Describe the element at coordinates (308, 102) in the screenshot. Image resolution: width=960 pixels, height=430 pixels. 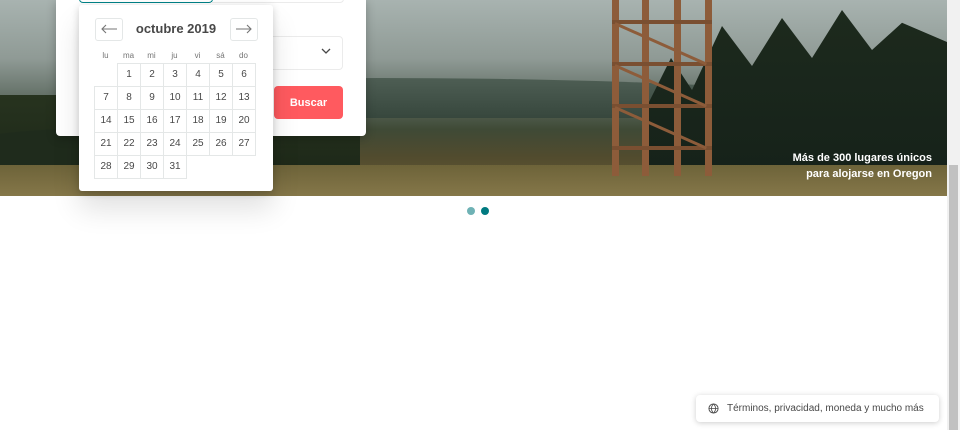
I see `search-button: Buscar` at that location.